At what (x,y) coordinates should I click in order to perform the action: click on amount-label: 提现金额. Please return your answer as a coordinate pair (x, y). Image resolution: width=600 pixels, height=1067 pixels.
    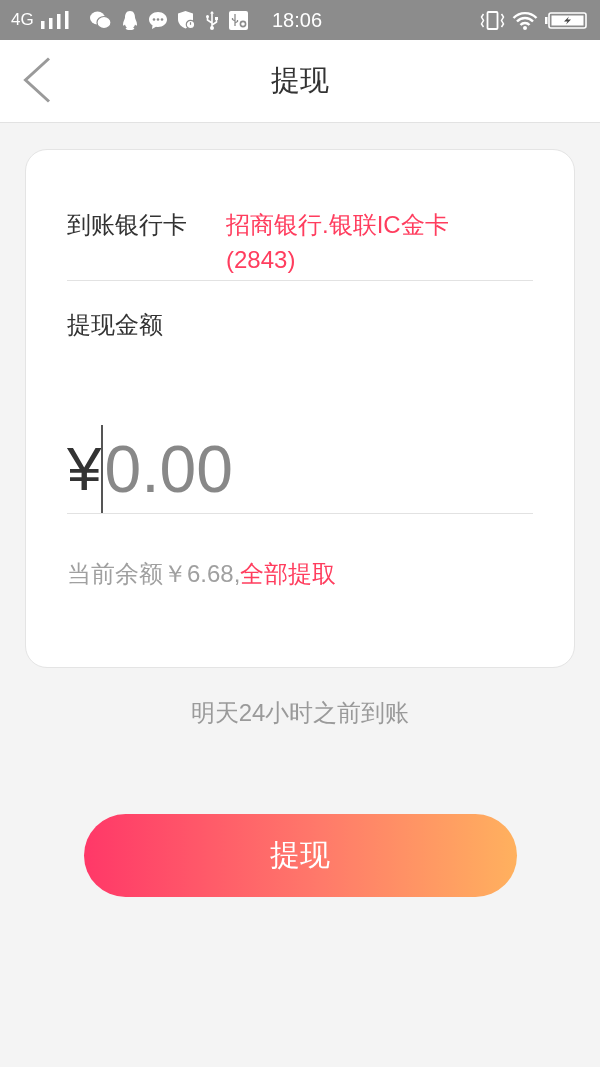
    Looking at the image, I should click on (115, 325).